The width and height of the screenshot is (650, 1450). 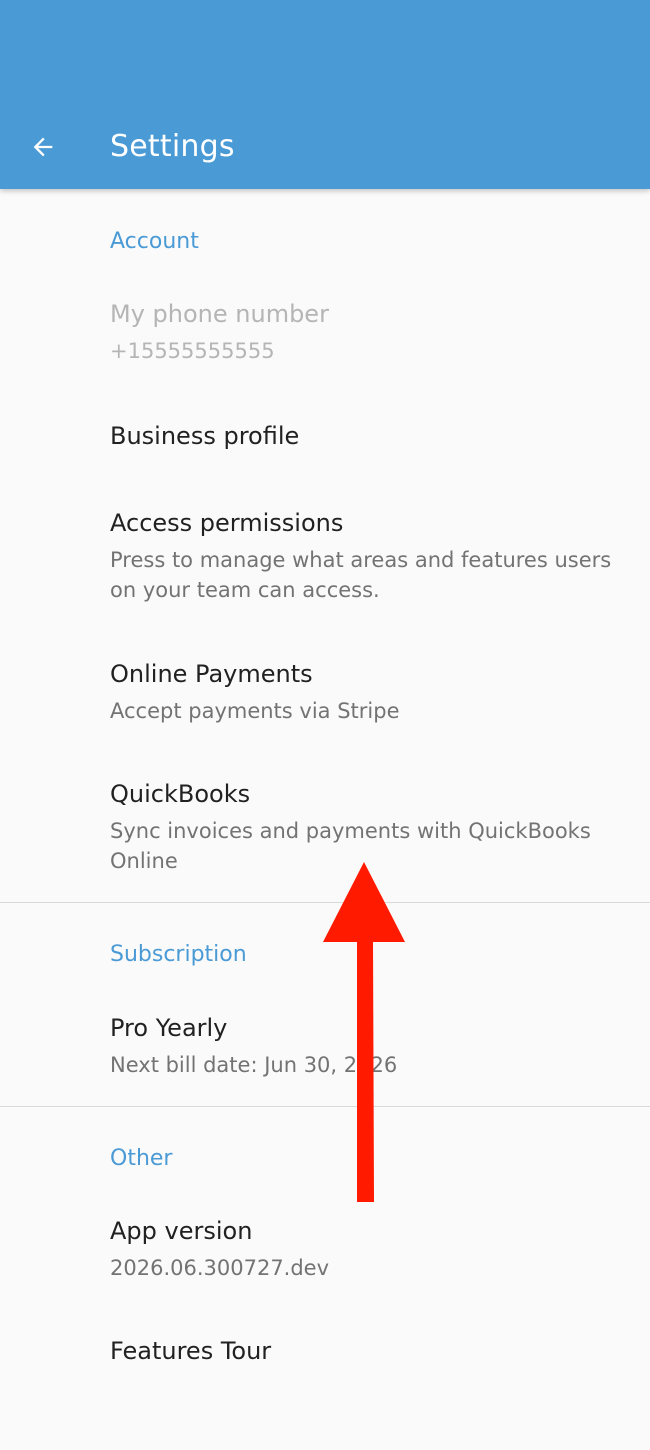 I want to click on pref-business-profile: Business profile, so click(x=325, y=439).